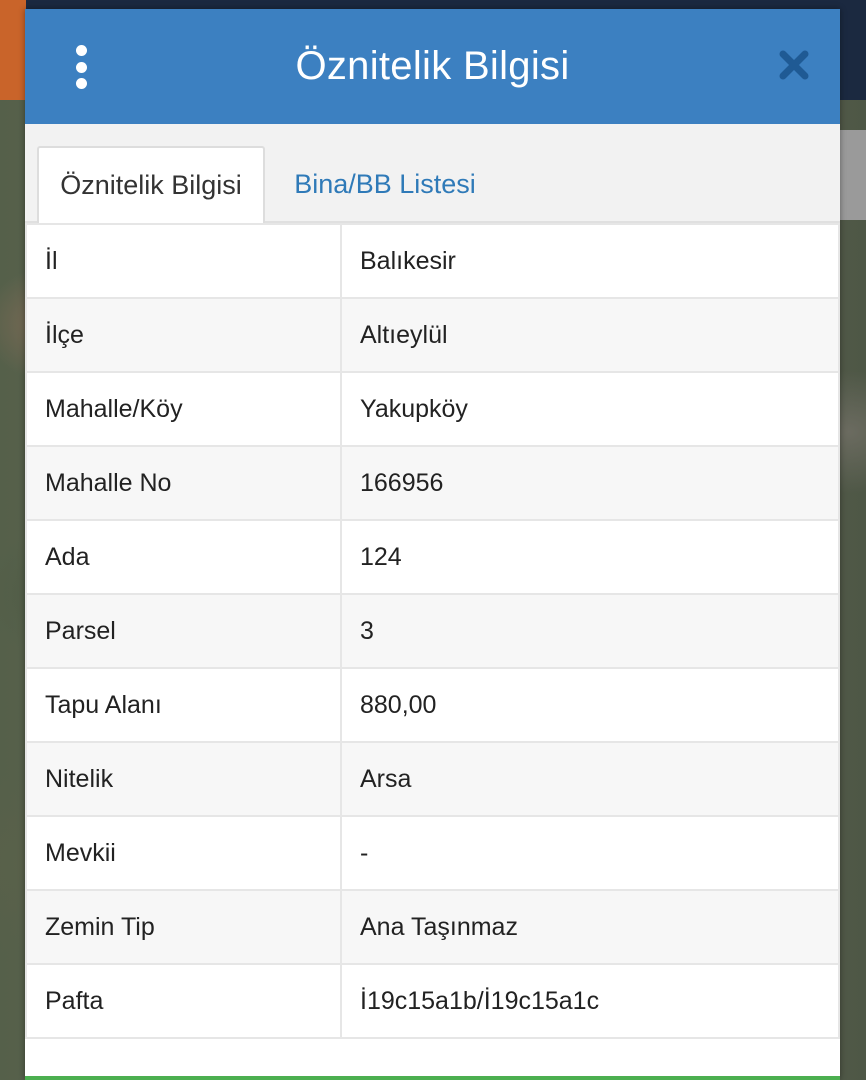 The height and width of the screenshot is (1080, 866). I want to click on table-row: İlçe Altıeylül, so click(432, 335).